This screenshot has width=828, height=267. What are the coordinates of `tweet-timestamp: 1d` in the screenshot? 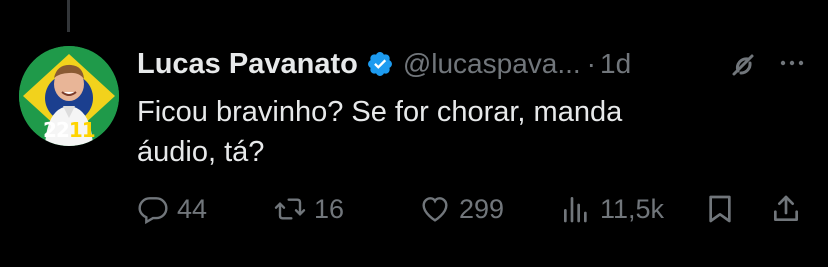 It's located at (615, 64).